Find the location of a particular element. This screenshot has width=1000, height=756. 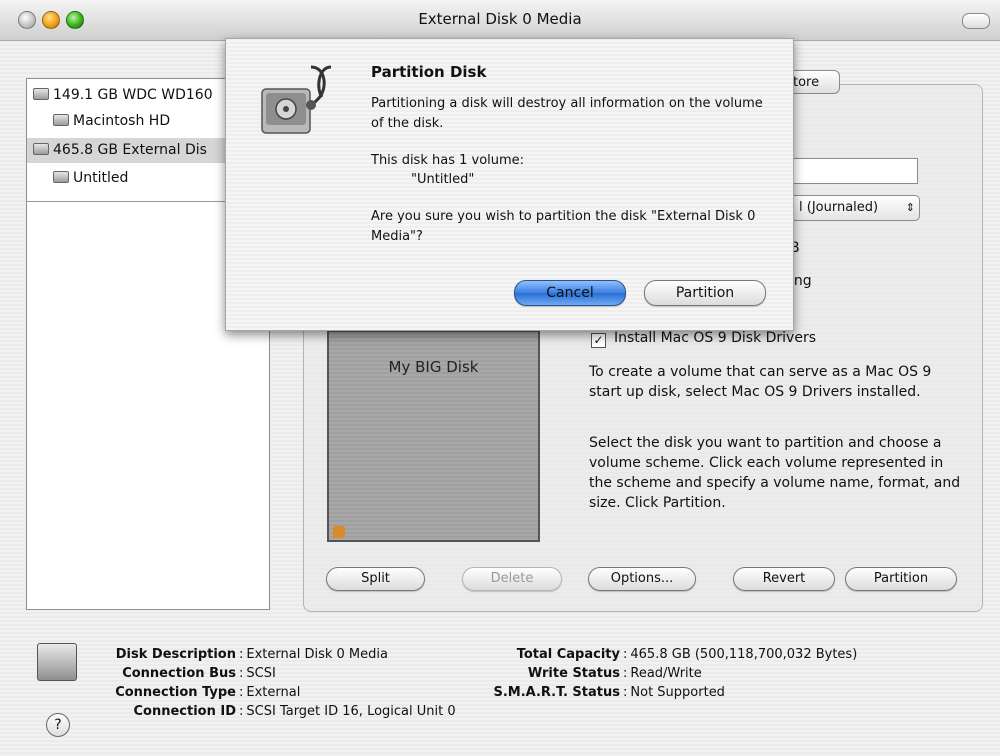

select-arrows-icon: ⇕ is located at coordinates (910, 207).